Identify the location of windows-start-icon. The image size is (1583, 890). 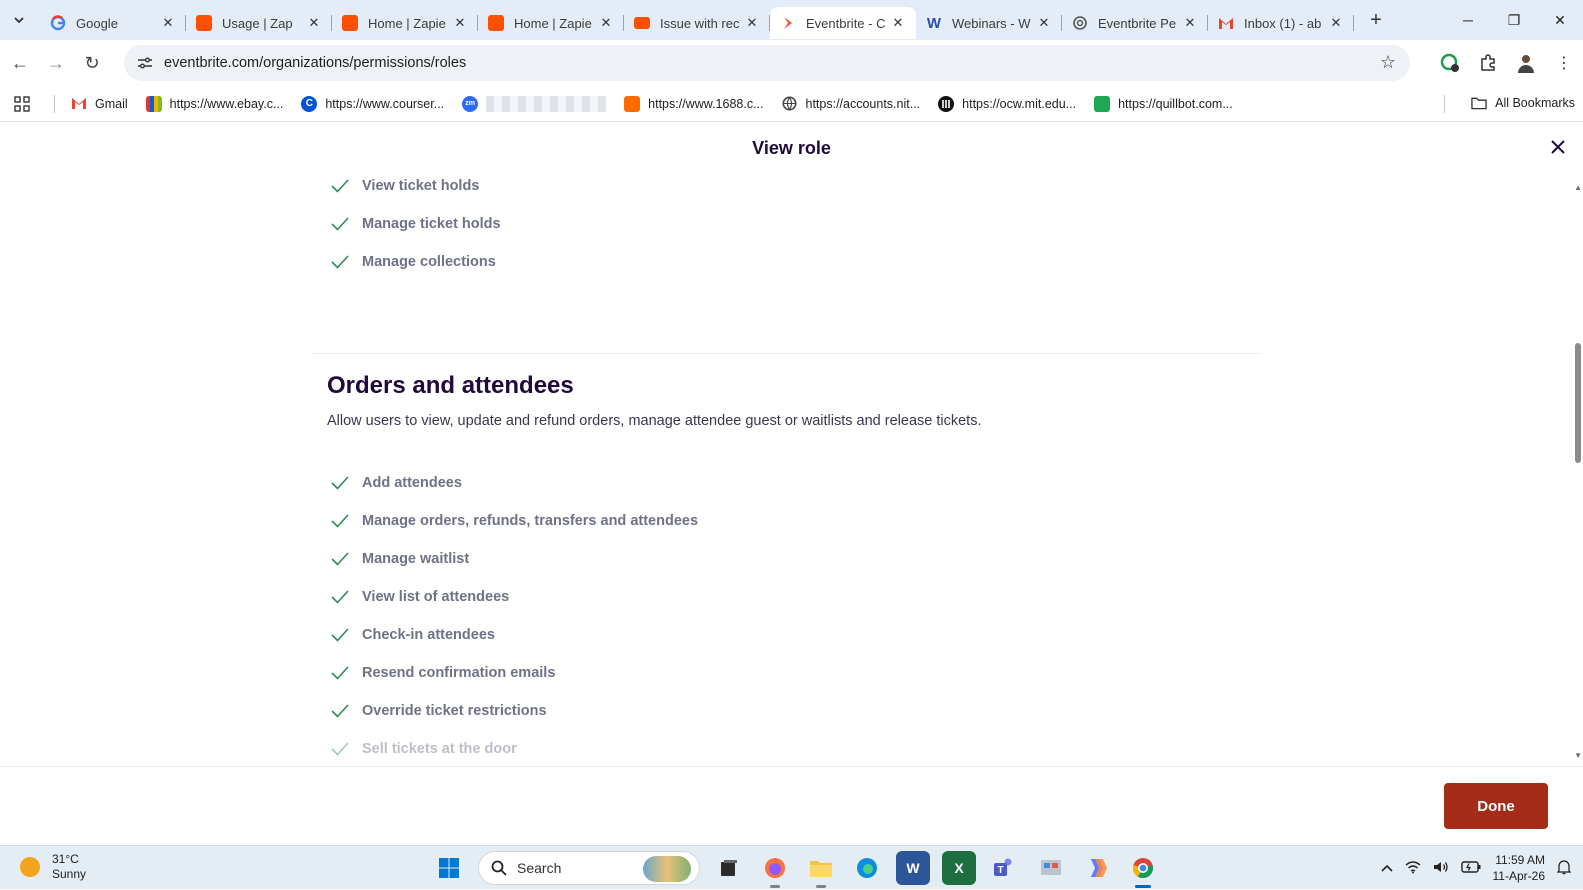
(449, 868).